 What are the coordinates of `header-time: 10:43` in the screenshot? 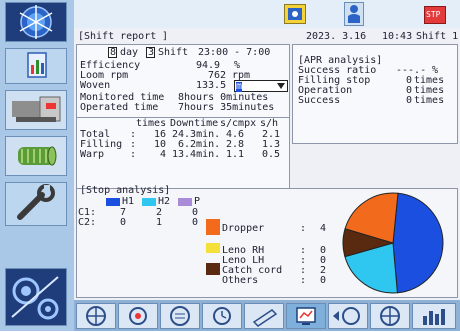 It's located at (397, 36).